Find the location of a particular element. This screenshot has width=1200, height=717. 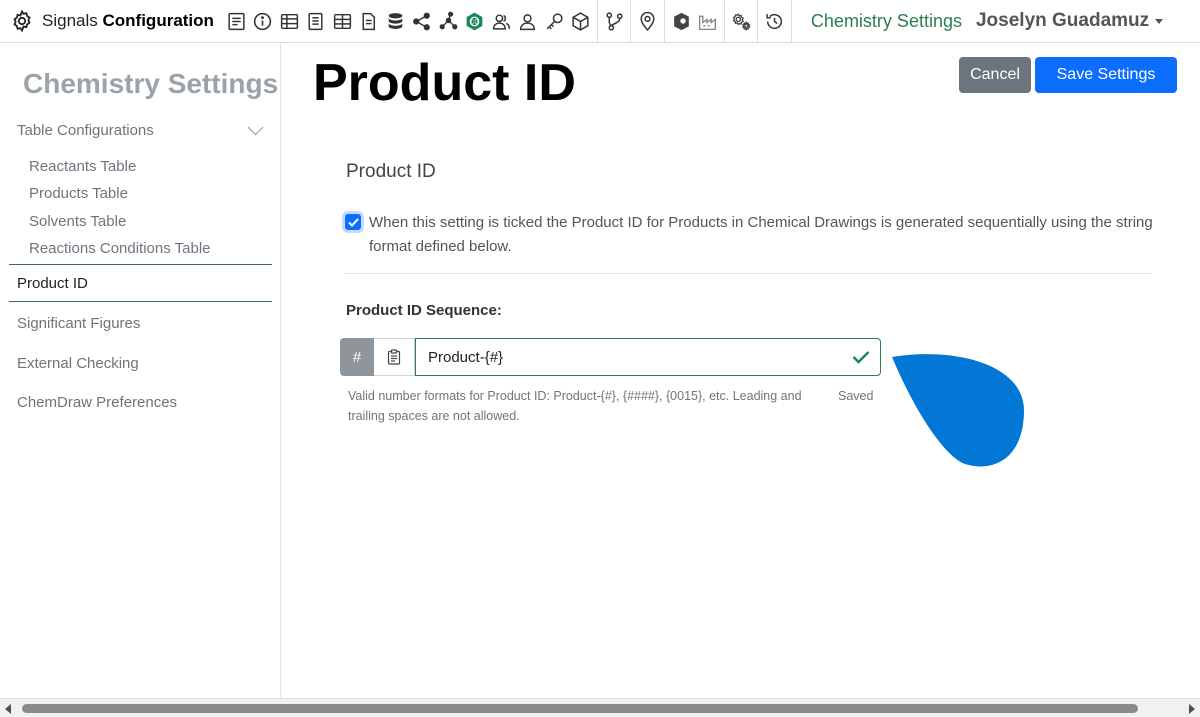

location-pin-icon is located at coordinates (647, 21).